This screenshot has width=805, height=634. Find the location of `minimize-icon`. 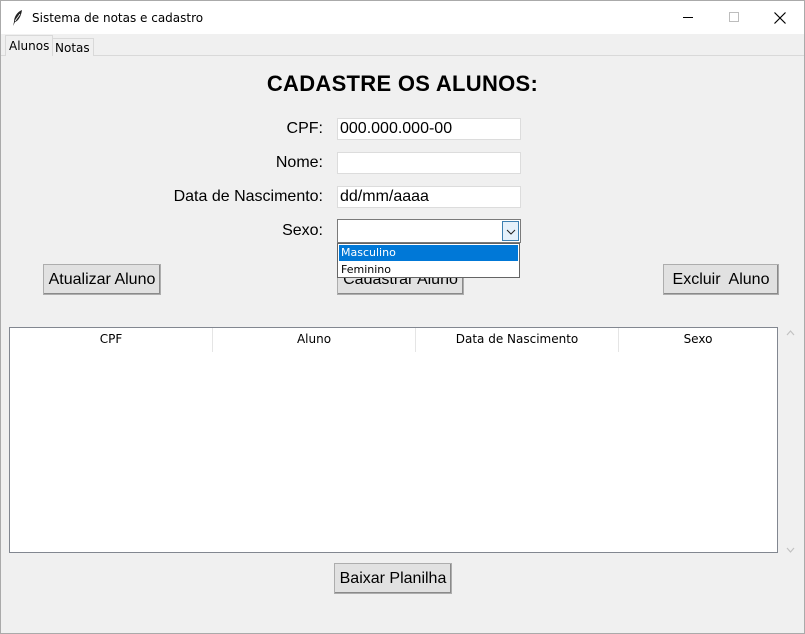

minimize-icon is located at coordinates (688, 17).